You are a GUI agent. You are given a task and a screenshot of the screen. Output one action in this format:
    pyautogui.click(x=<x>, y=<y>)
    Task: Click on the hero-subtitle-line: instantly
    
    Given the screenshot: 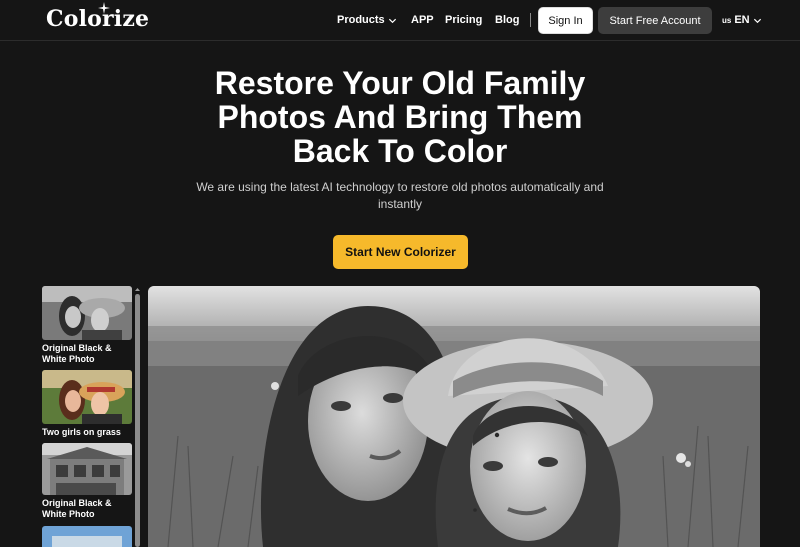 What is the action you would take?
    pyautogui.click(x=400, y=204)
    